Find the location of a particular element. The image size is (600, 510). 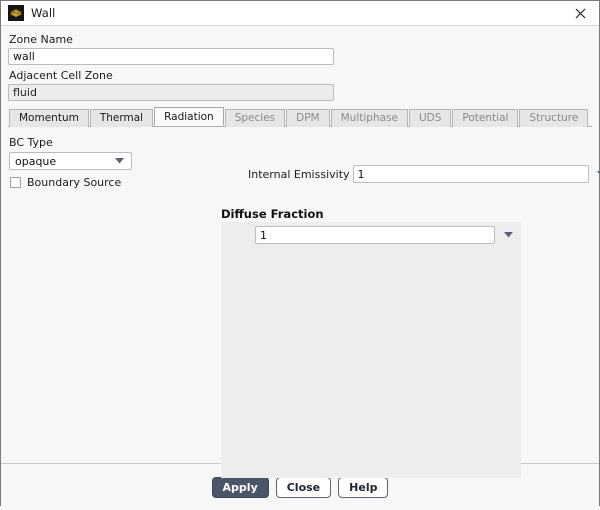

diffuse-fraction-dropdown-icon is located at coordinates (508, 235).